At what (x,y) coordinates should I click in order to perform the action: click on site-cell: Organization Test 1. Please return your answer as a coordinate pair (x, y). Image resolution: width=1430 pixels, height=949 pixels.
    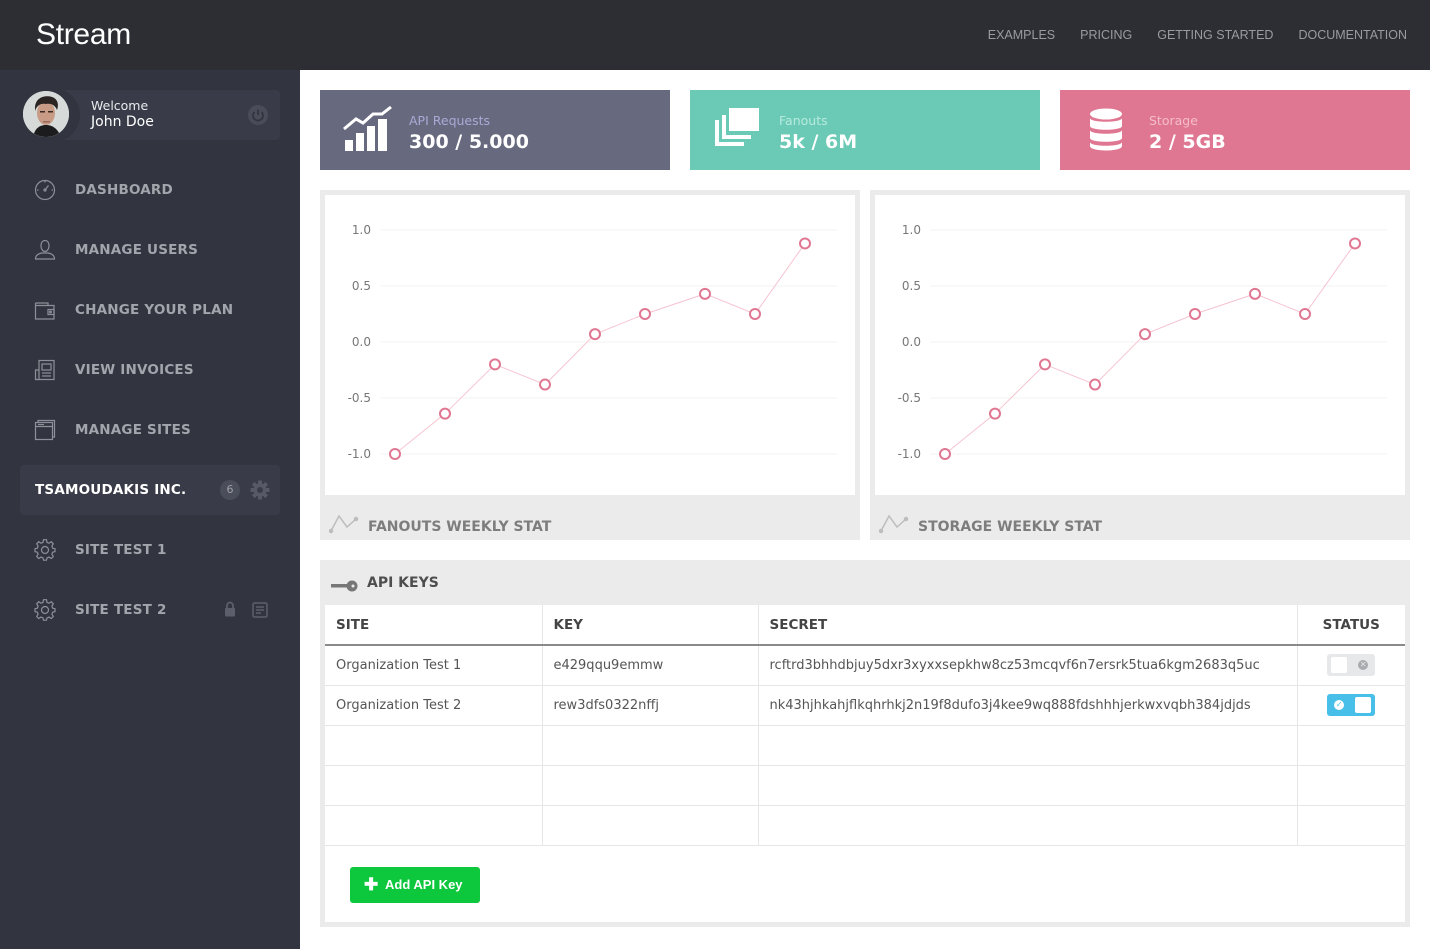
    Looking at the image, I should click on (434, 665).